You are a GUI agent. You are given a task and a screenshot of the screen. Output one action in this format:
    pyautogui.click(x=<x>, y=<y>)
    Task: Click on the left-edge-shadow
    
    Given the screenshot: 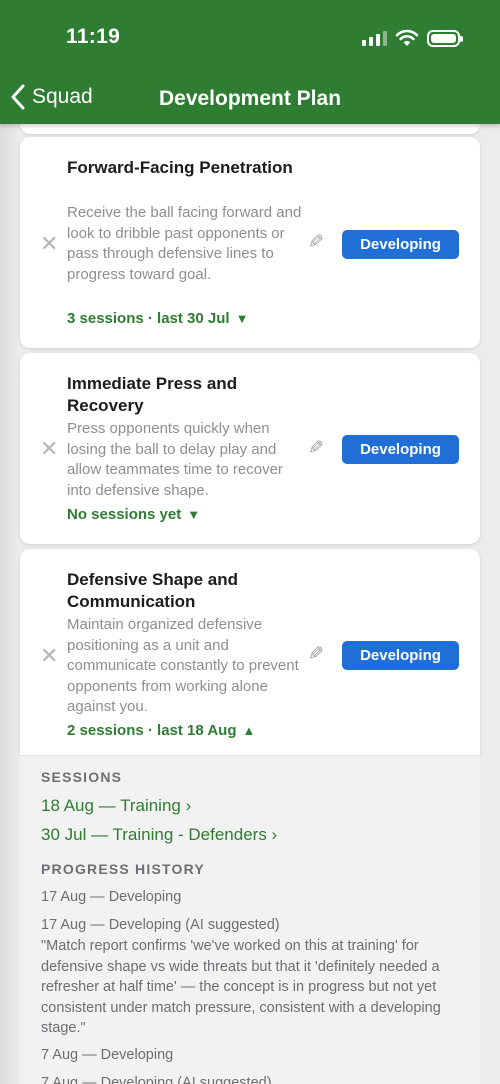 What is the action you would take?
    pyautogui.click(x=10, y=604)
    